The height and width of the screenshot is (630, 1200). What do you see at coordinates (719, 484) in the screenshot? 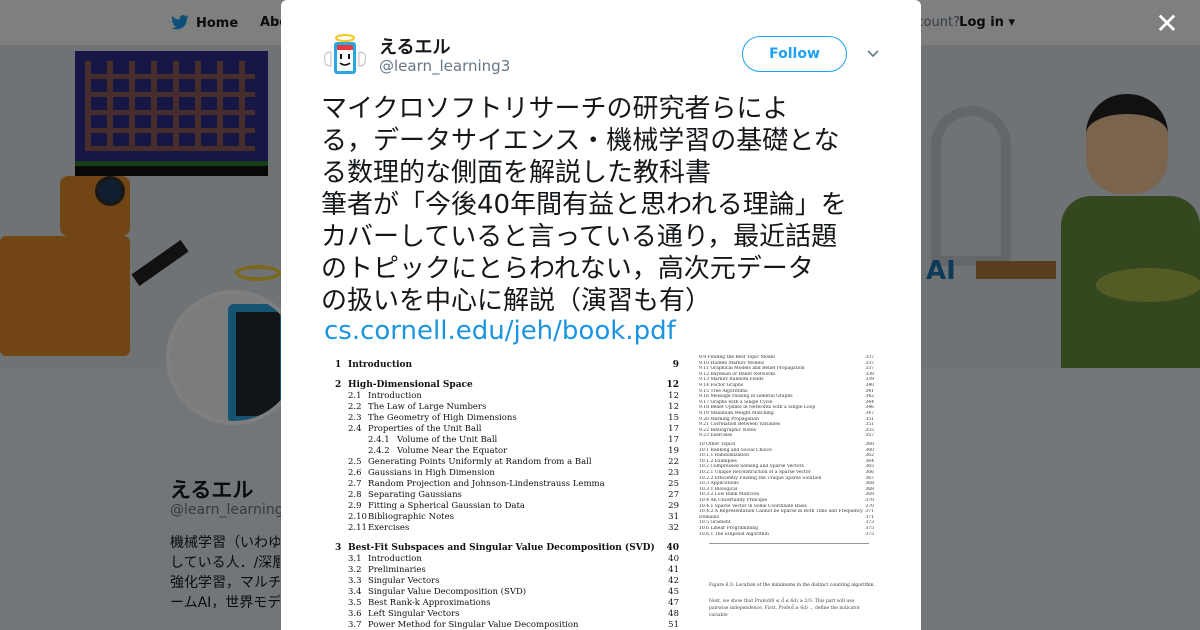
I see `toc-title: 10.3 Applications` at bounding box center [719, 484].